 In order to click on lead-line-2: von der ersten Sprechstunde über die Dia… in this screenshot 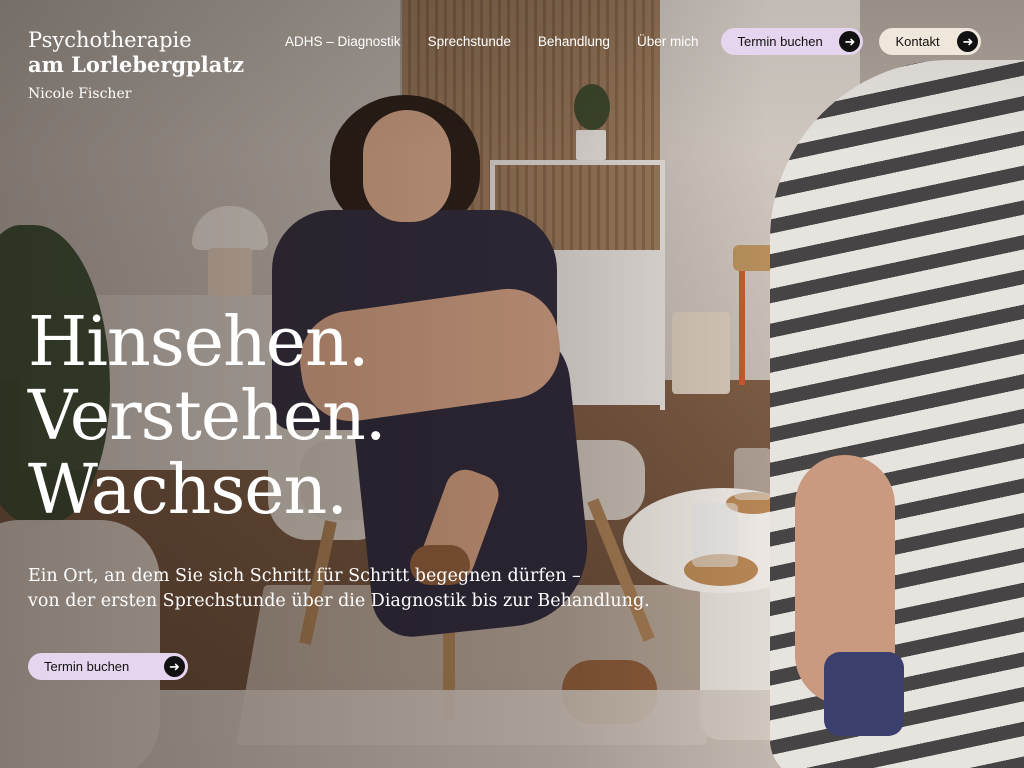, I will do `click(339, 601)`.